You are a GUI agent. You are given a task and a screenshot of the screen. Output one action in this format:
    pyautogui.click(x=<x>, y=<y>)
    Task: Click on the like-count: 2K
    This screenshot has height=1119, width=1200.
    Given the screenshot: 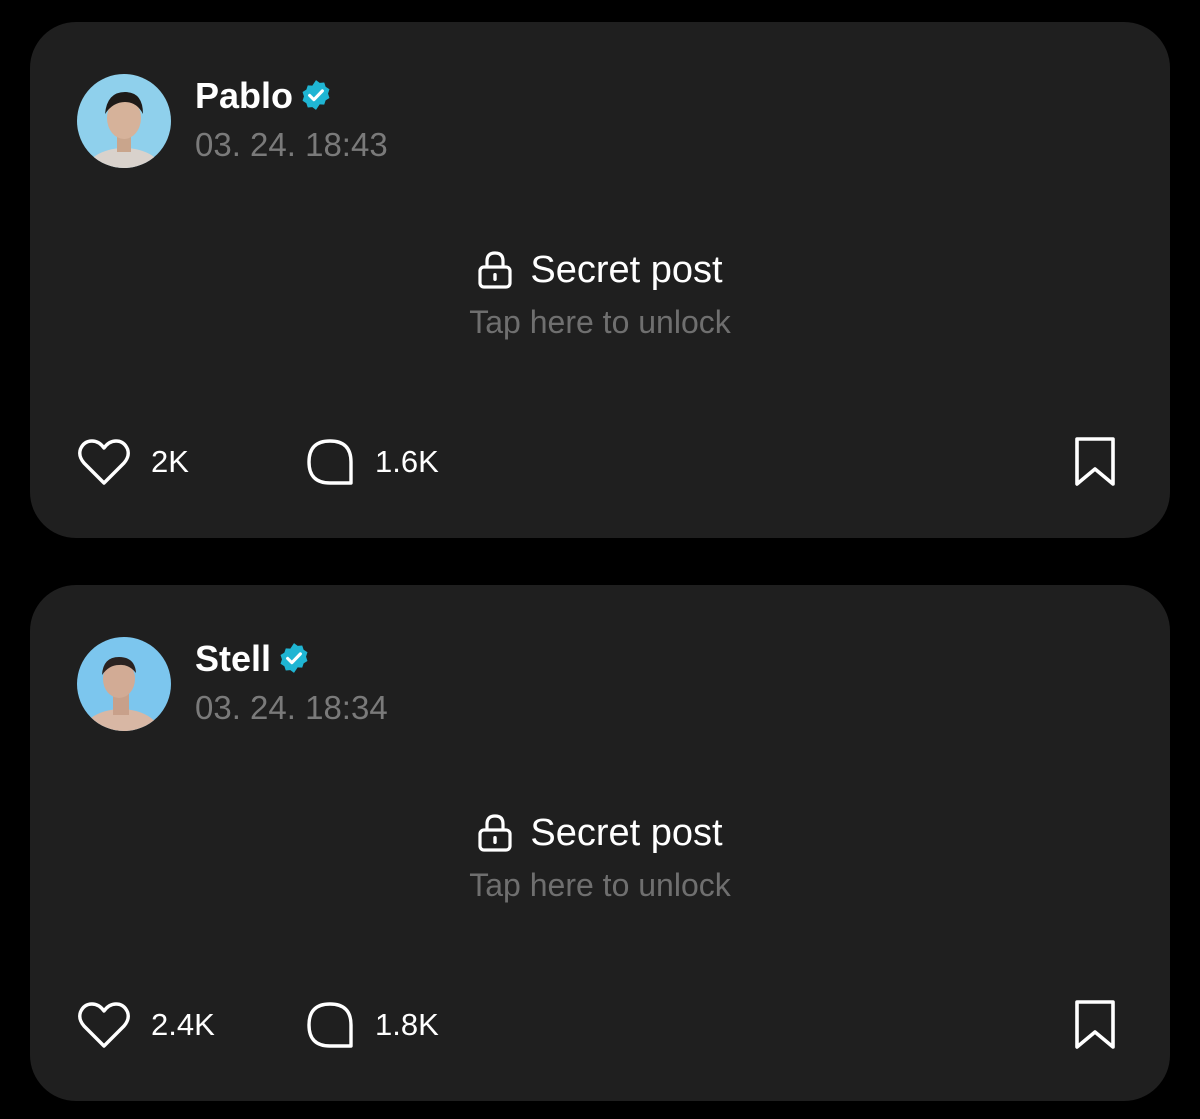 What is the action you would take?
    pyautogui.click(x=170, y=461)
    